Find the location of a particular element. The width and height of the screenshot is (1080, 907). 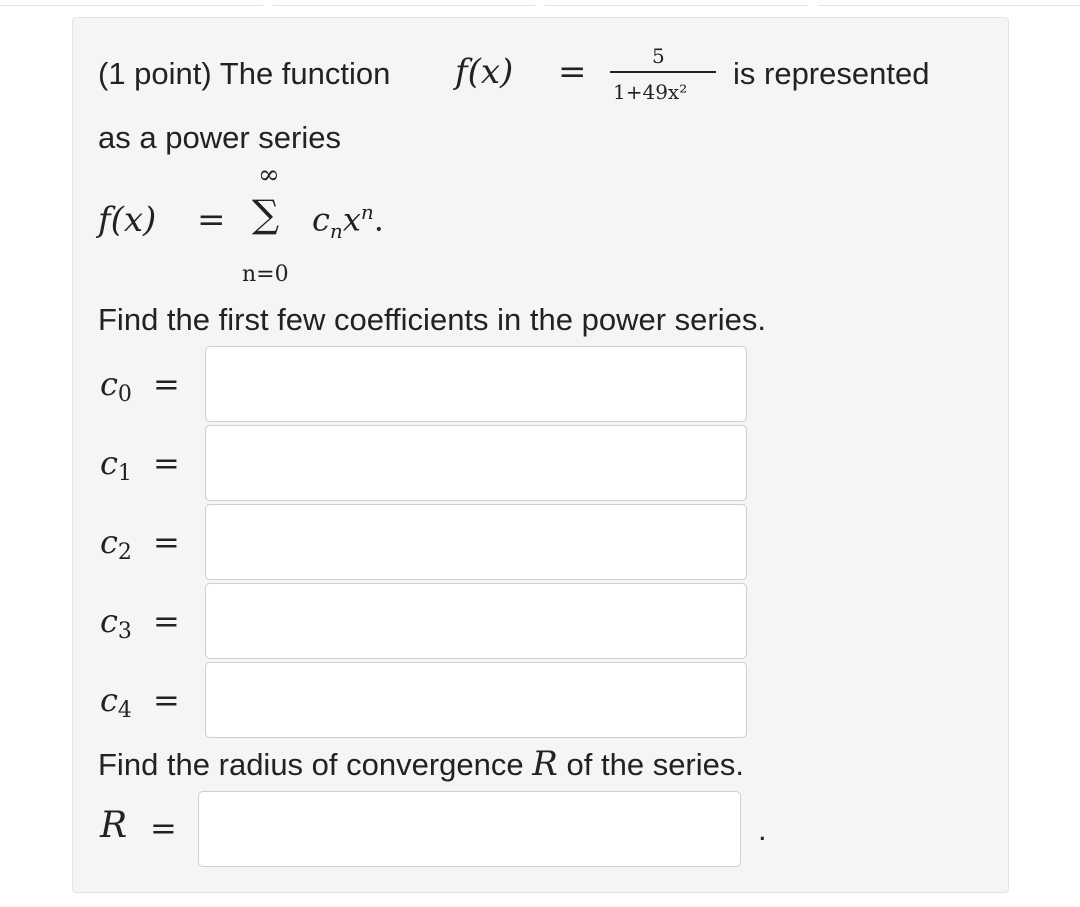

c0-input is located at coordinates (476, 384).